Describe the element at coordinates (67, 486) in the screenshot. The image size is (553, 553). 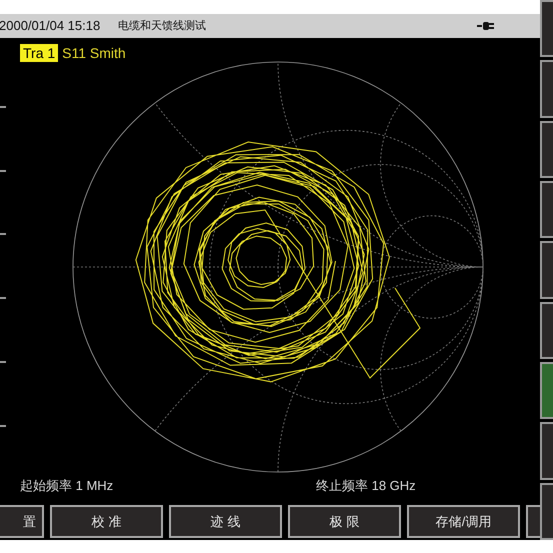
I see `start-frequency: 起始频率 1 MHz` at that location.